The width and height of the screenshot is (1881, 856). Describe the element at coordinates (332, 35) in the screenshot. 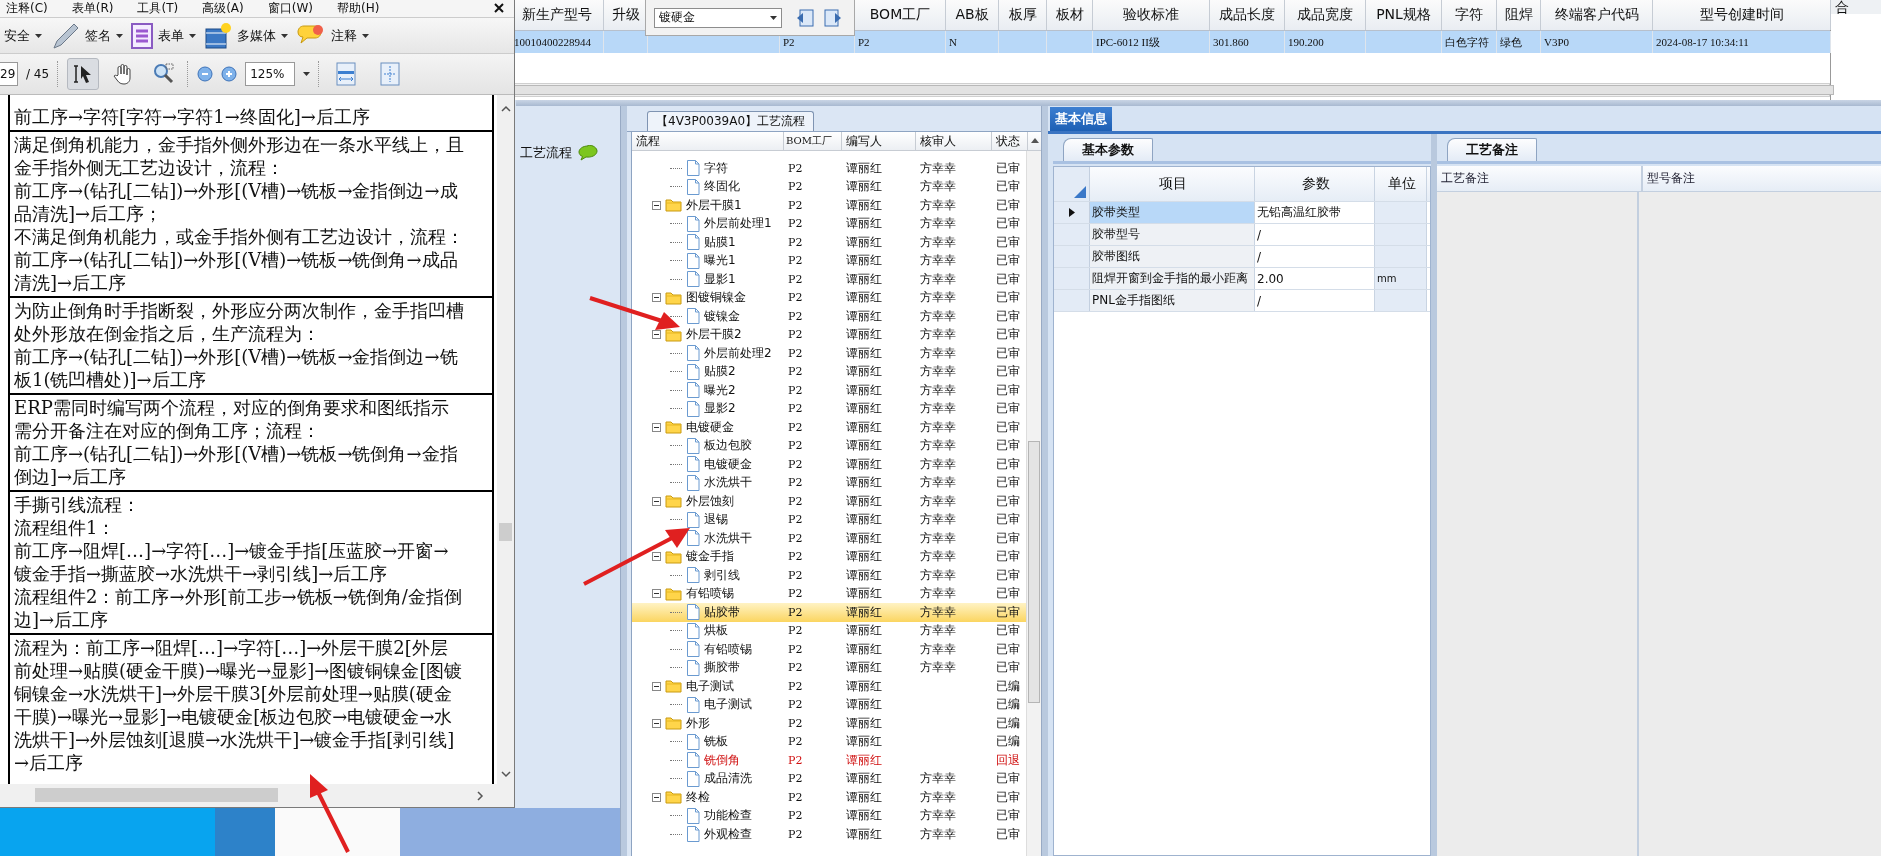

I see `toolbar-button: 注释` at that location.